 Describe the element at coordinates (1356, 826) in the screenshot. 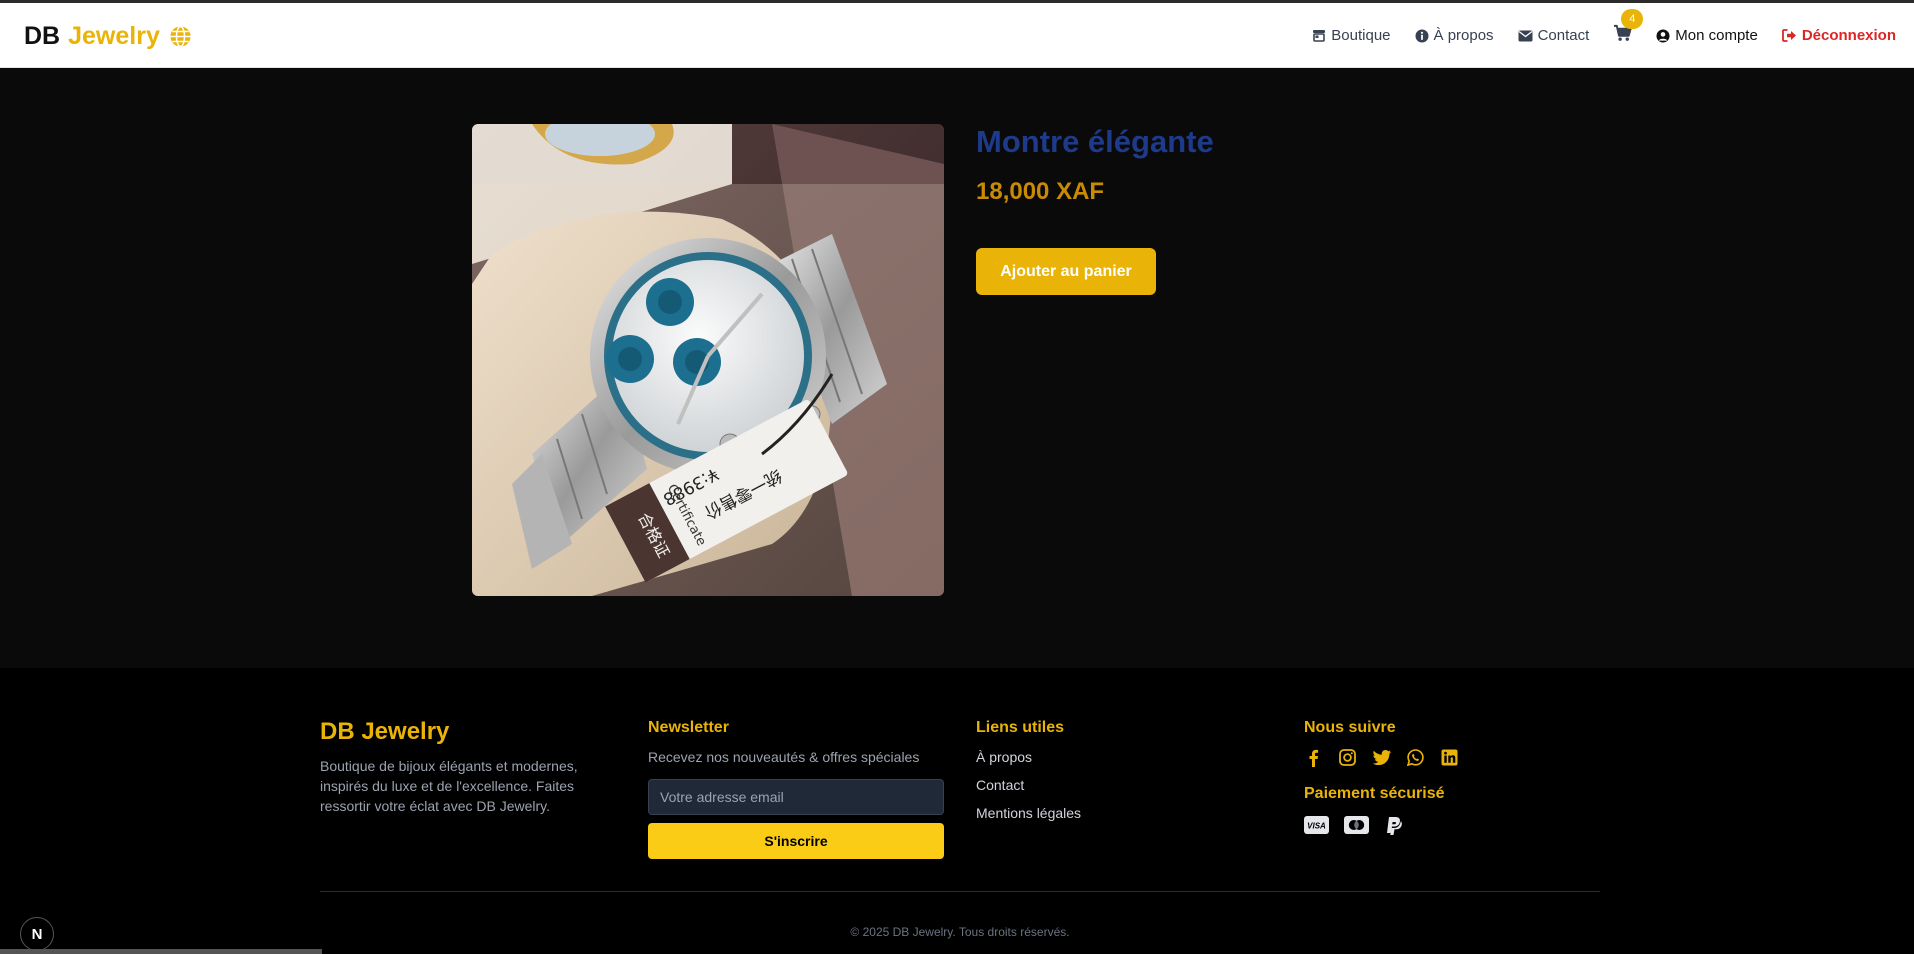

I see `mastercard-icon` at that location.